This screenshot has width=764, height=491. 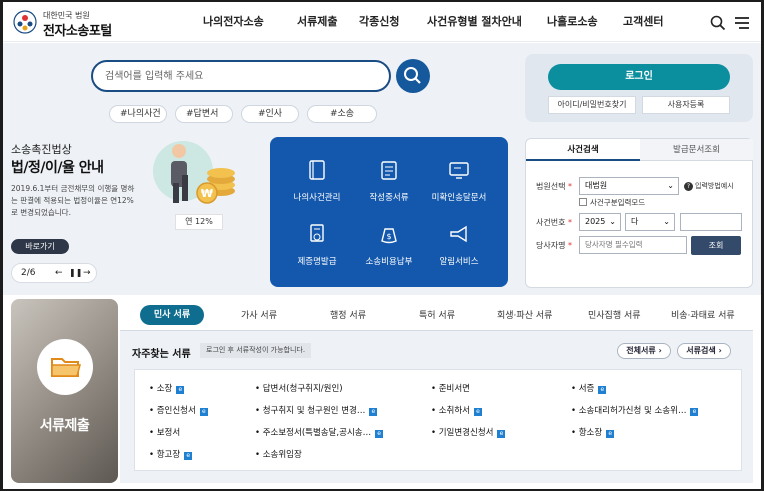 What do you see at coordinates (245, 76) in the screenshot?
I see `search-input` at bounding box center [245, 76].